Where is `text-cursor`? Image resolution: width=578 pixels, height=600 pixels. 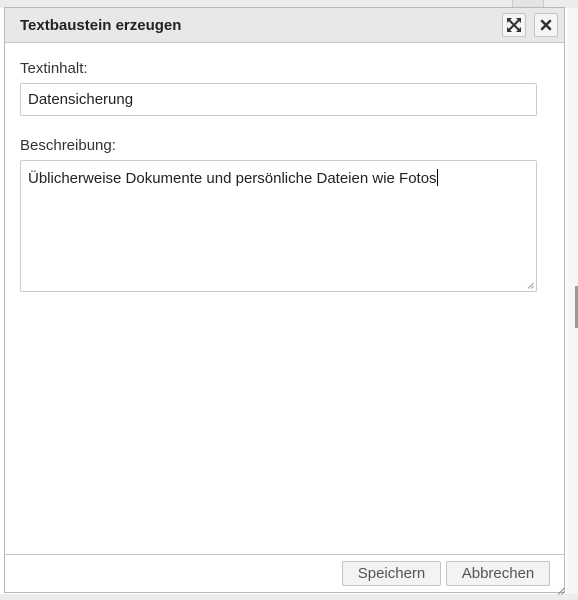
text-cursor is located at coordinates (437, 177).